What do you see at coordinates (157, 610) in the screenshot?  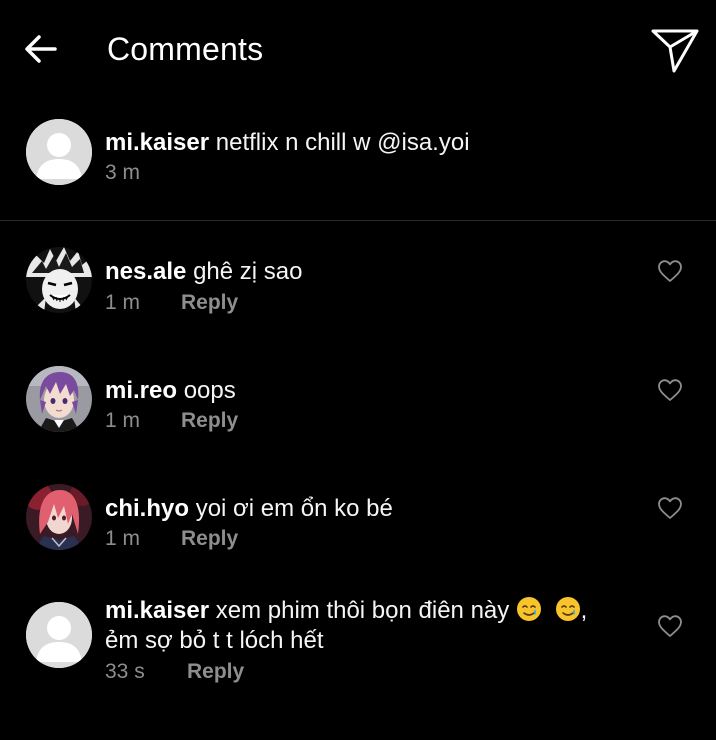 I see `comment-username: mi.kaiser` at bounding box center [157, 610].